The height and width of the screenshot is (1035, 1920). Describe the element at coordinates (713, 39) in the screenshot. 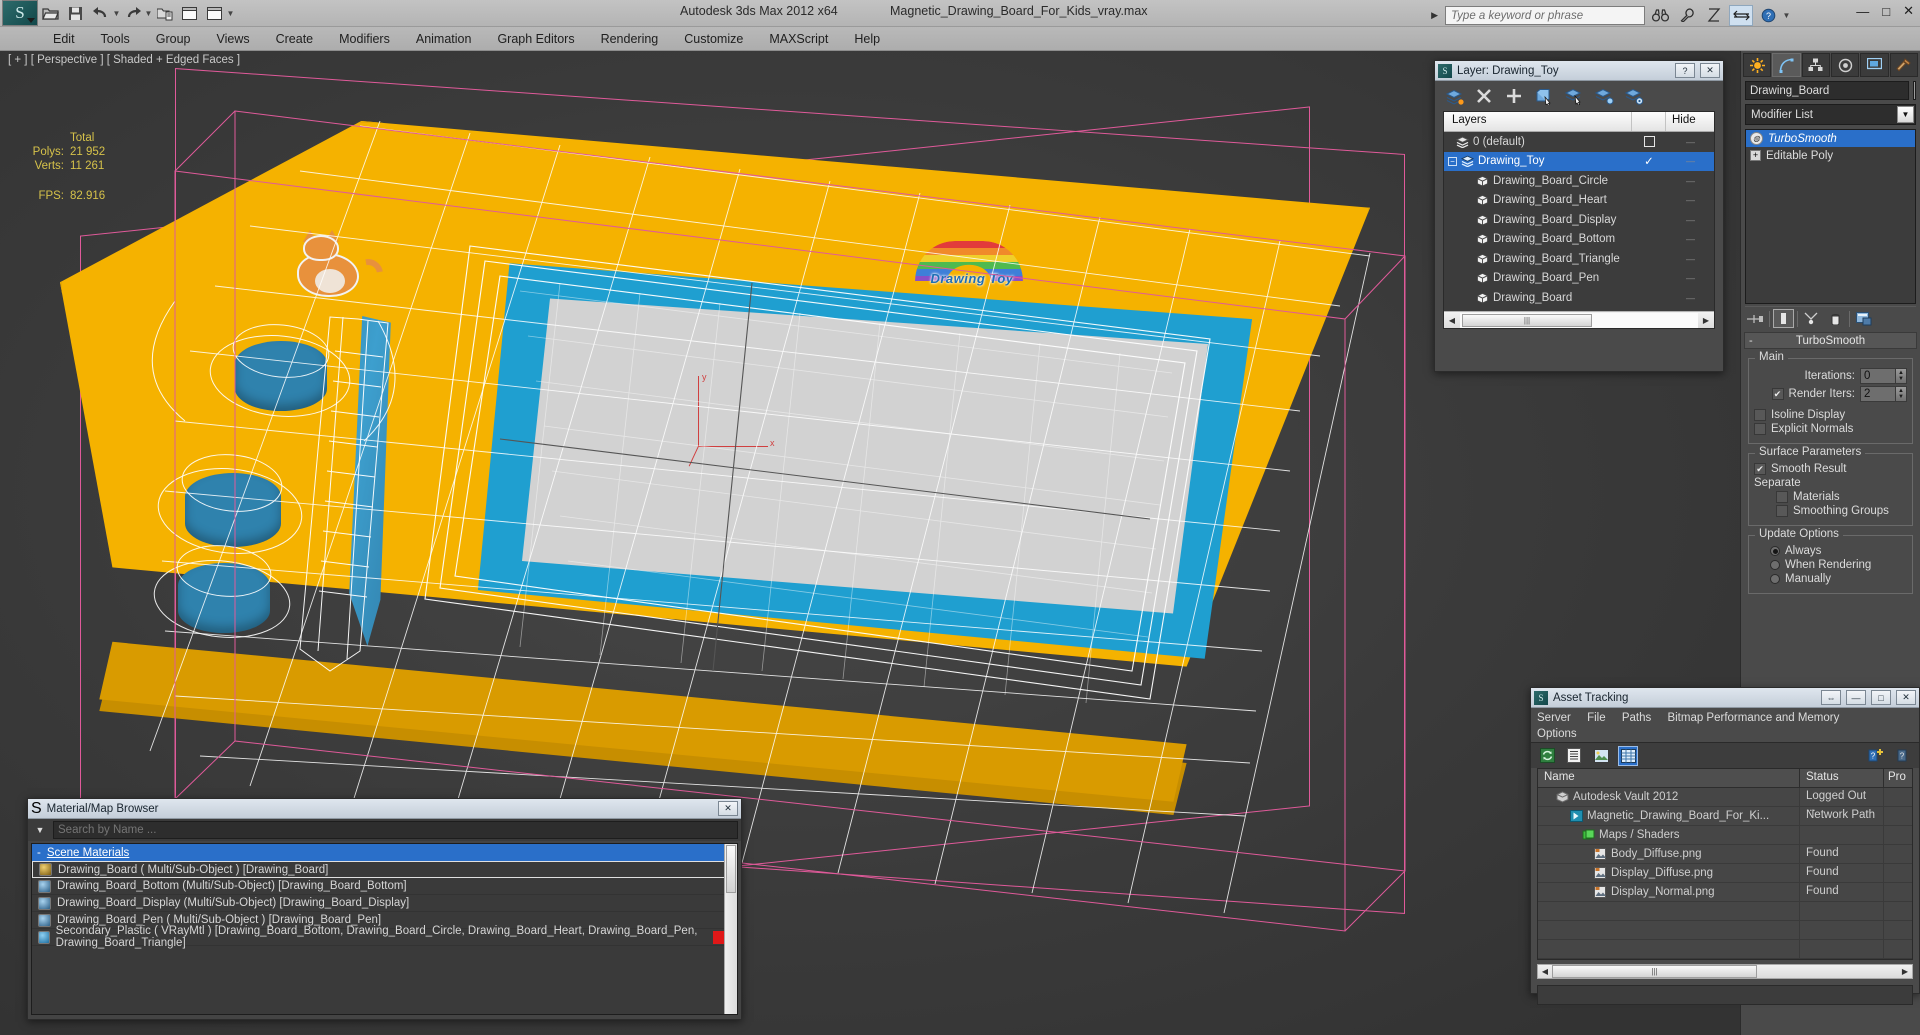

I see `menu-item-customize: Customize` at that location.